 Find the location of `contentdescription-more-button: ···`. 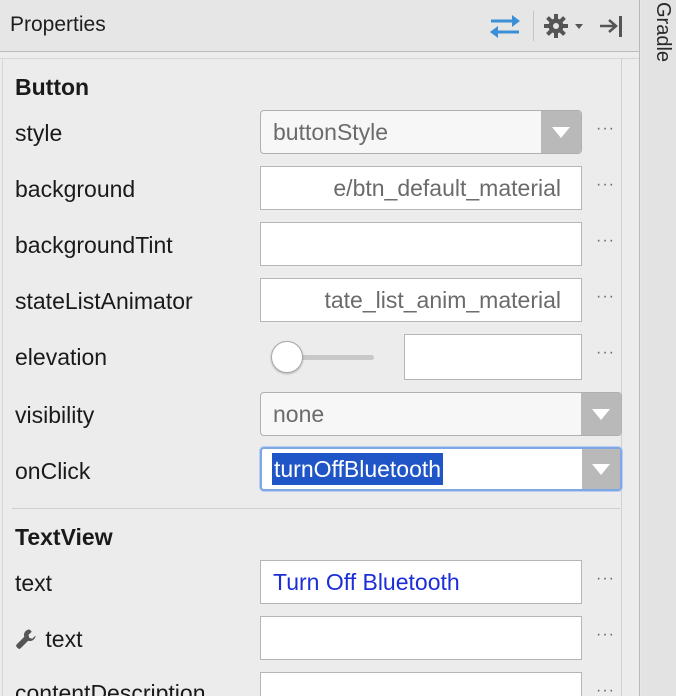

contentdescription-more-button: ··· is located at coordinates (605, 689).